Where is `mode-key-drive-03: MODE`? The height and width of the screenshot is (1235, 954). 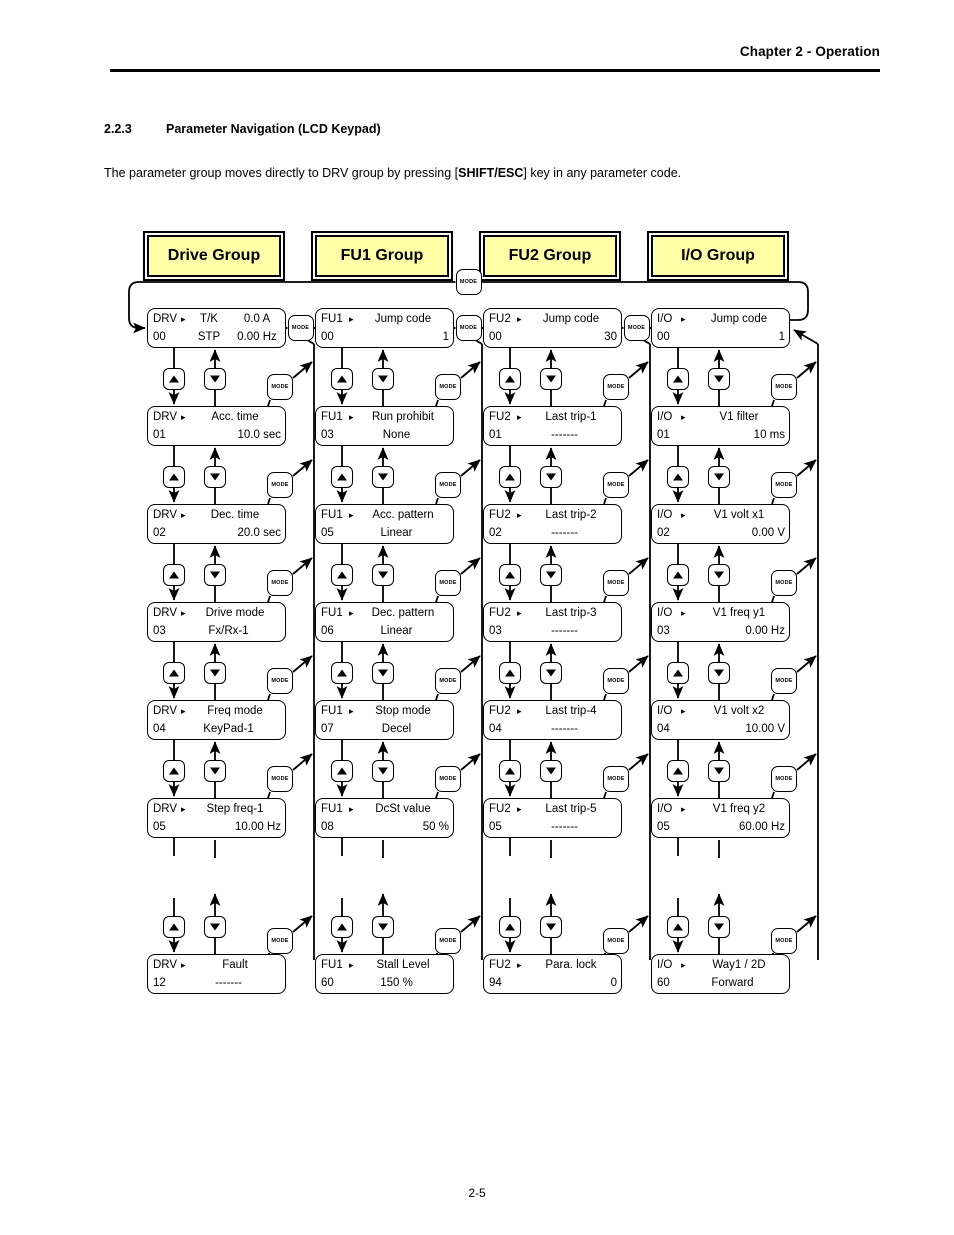
mode-key-drive-03: MODE is located at coordinates (280, 583).